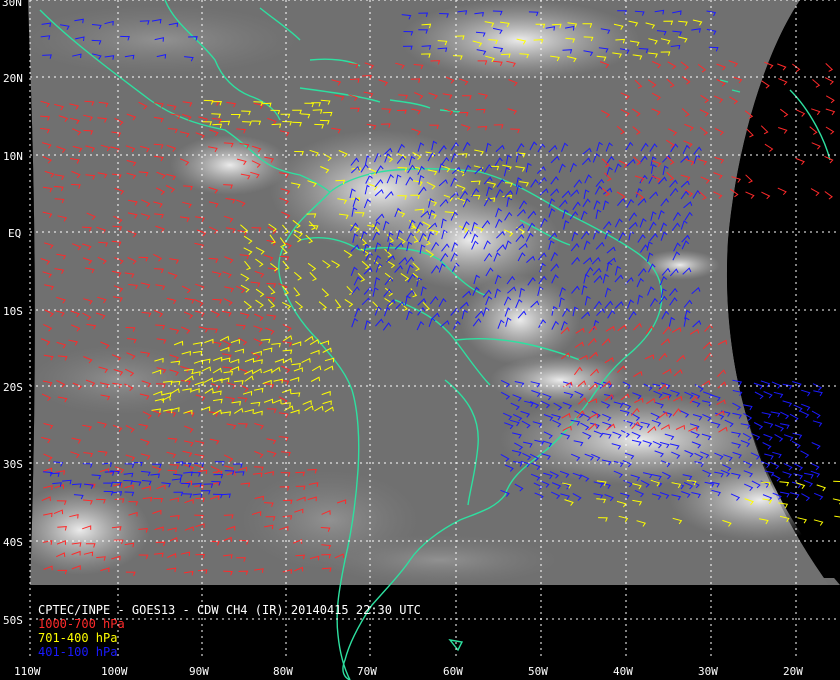 The height and width of the screenshot is (680, 840). I want to click on lon-label-60w: 60W, so click(453, 671).